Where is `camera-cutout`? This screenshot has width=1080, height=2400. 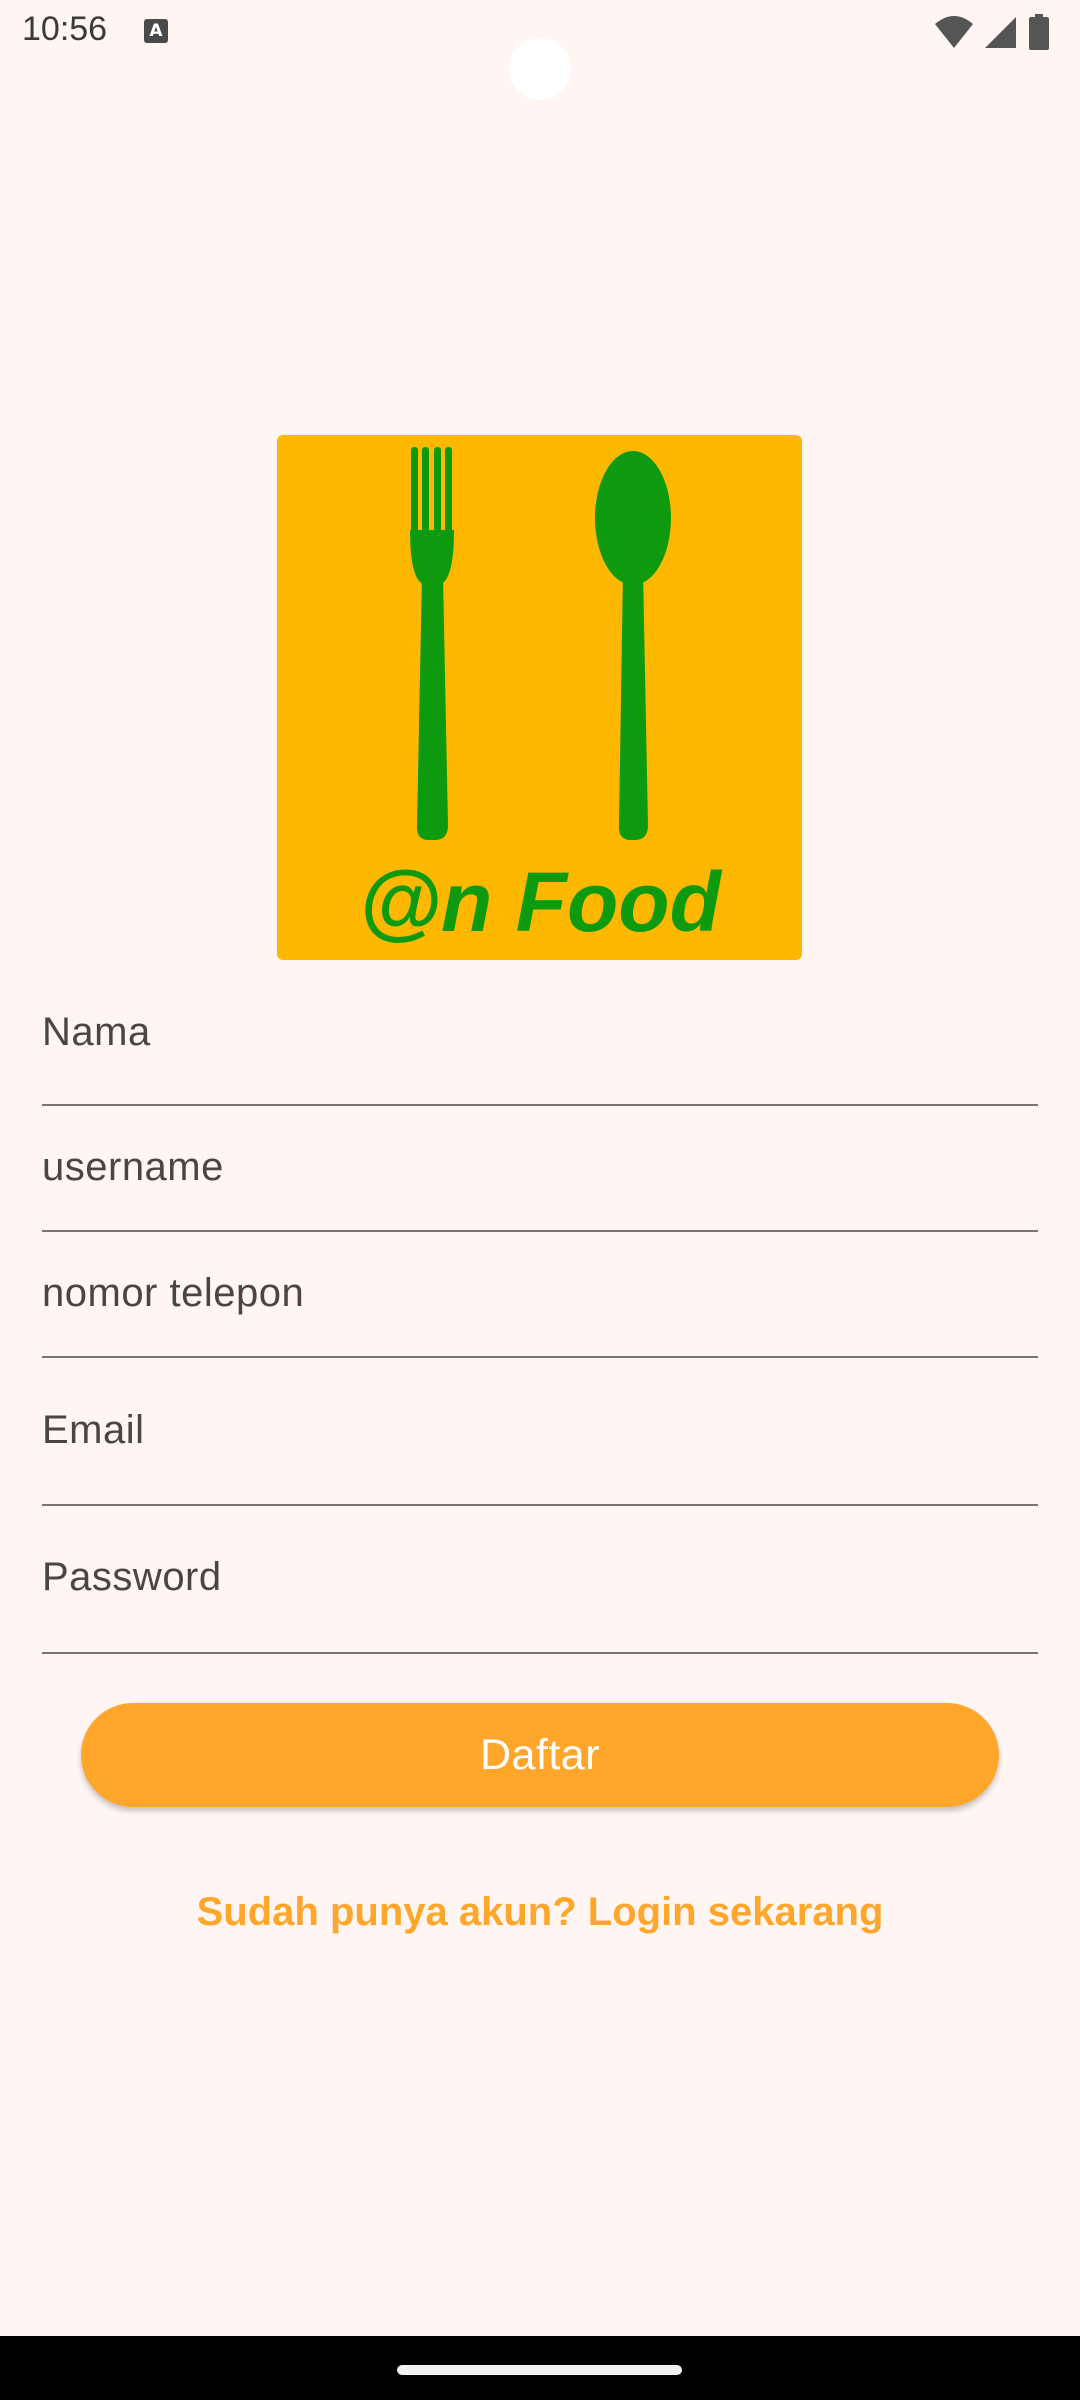
camera-cutout is located at coordinates (540, 69).